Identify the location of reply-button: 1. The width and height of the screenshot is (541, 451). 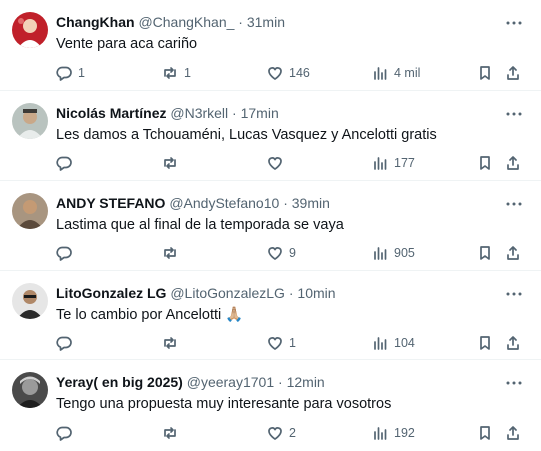
(70, 73).